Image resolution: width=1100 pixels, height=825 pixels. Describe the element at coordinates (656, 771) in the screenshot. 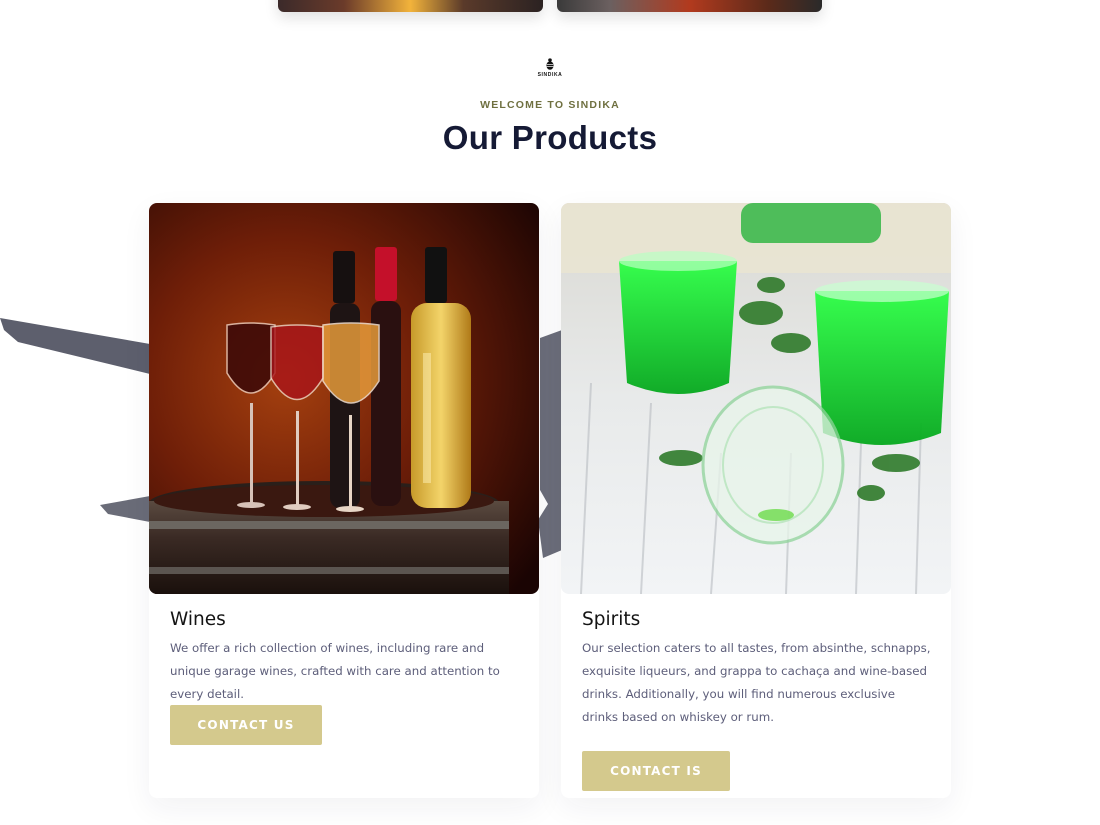

I see `contact-button: CONTACT IS` at that location.